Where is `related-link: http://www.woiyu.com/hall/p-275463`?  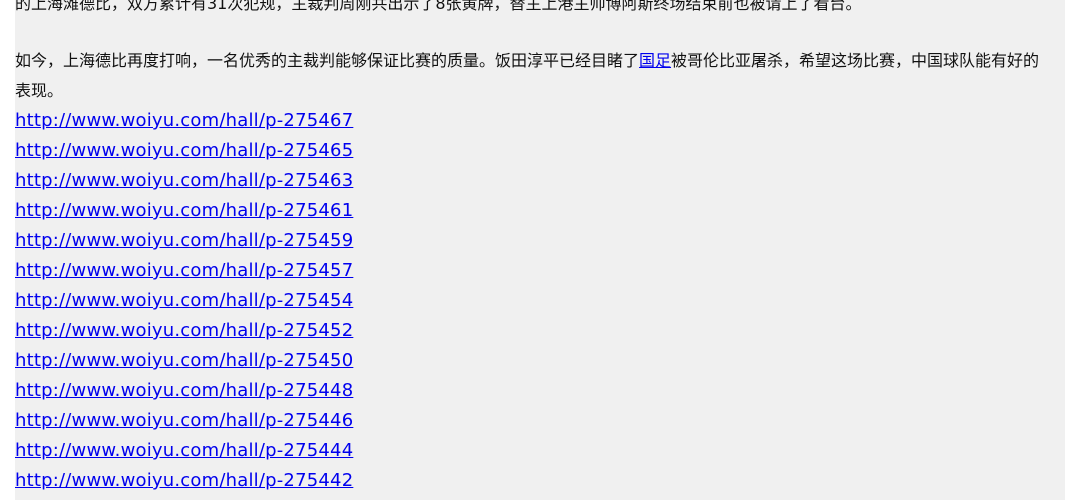
related-link: http://www.woiyu.com/hall/p-275463 is located at coordinates (184, 180).